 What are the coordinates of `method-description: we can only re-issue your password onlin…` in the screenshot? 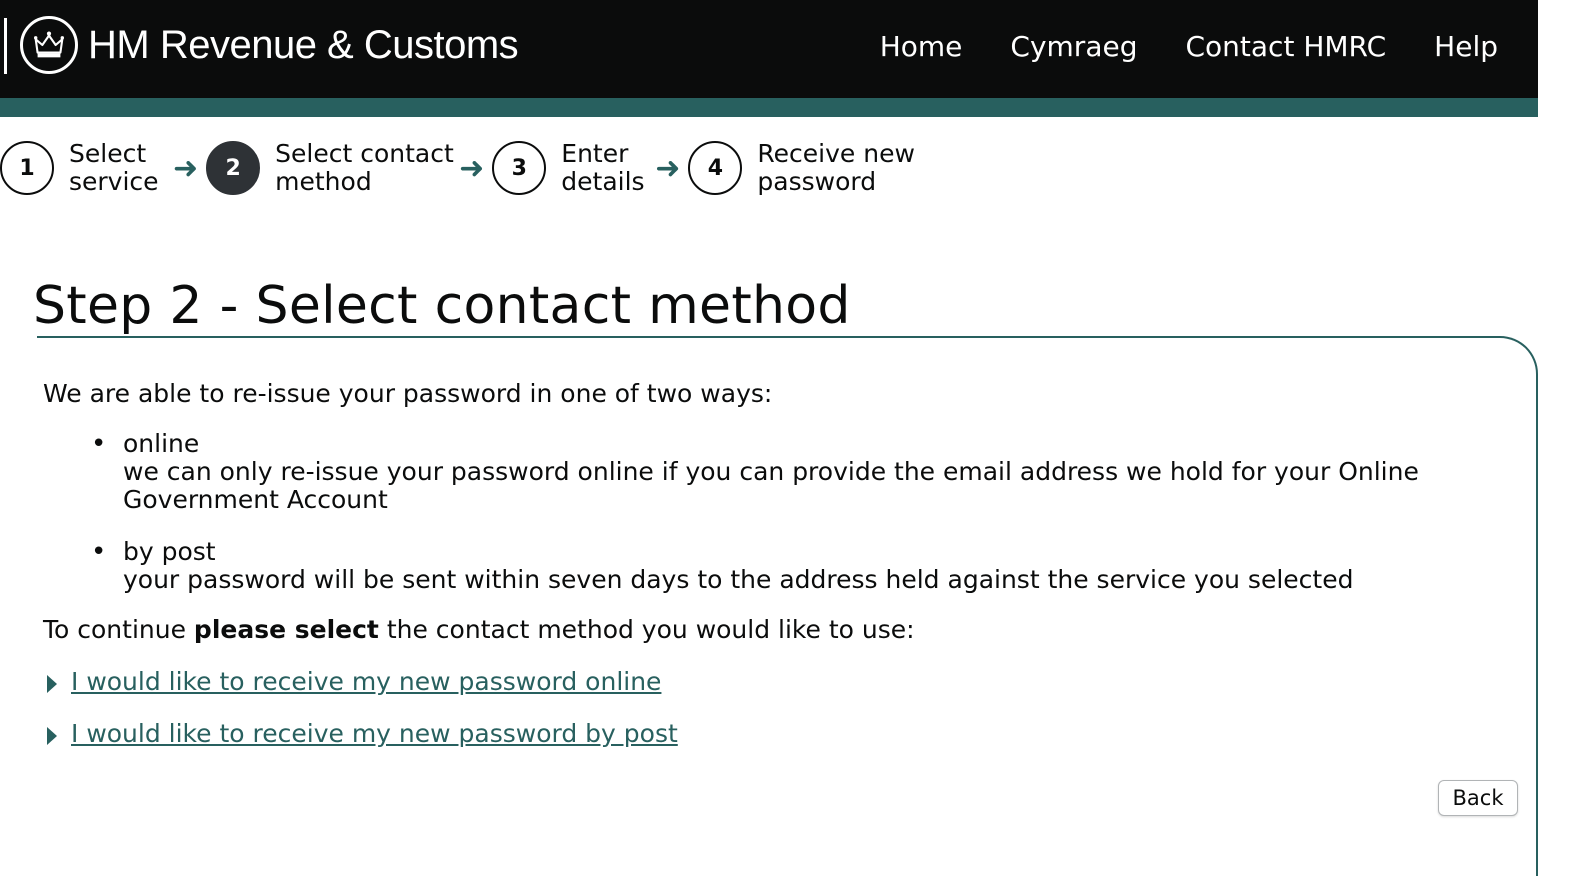 It's located at (771, 485).